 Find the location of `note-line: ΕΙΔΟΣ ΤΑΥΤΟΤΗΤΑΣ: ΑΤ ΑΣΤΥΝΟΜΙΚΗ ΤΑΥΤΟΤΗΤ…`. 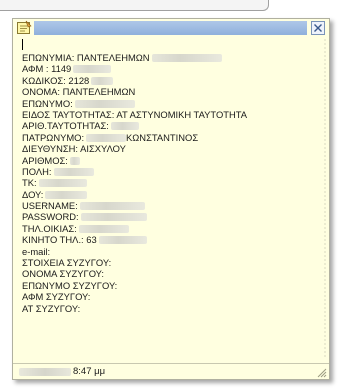

note-line: ΕΙΔΟΣ ΤΑΥΤΟΤΗΤΑΣ: ΑΤ ΑΣΤΥΝΟΜΙΚΗ ΤΑΥΤΟΤΗΤ… is located at coordinates (172, 114).